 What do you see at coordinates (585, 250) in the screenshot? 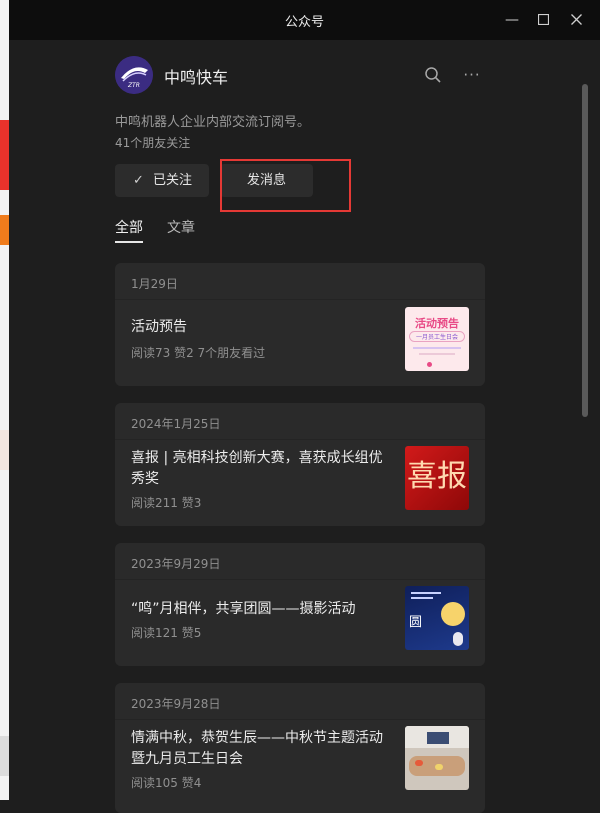
I see `scrollbar-thumb` at bounding box center [585, 250].